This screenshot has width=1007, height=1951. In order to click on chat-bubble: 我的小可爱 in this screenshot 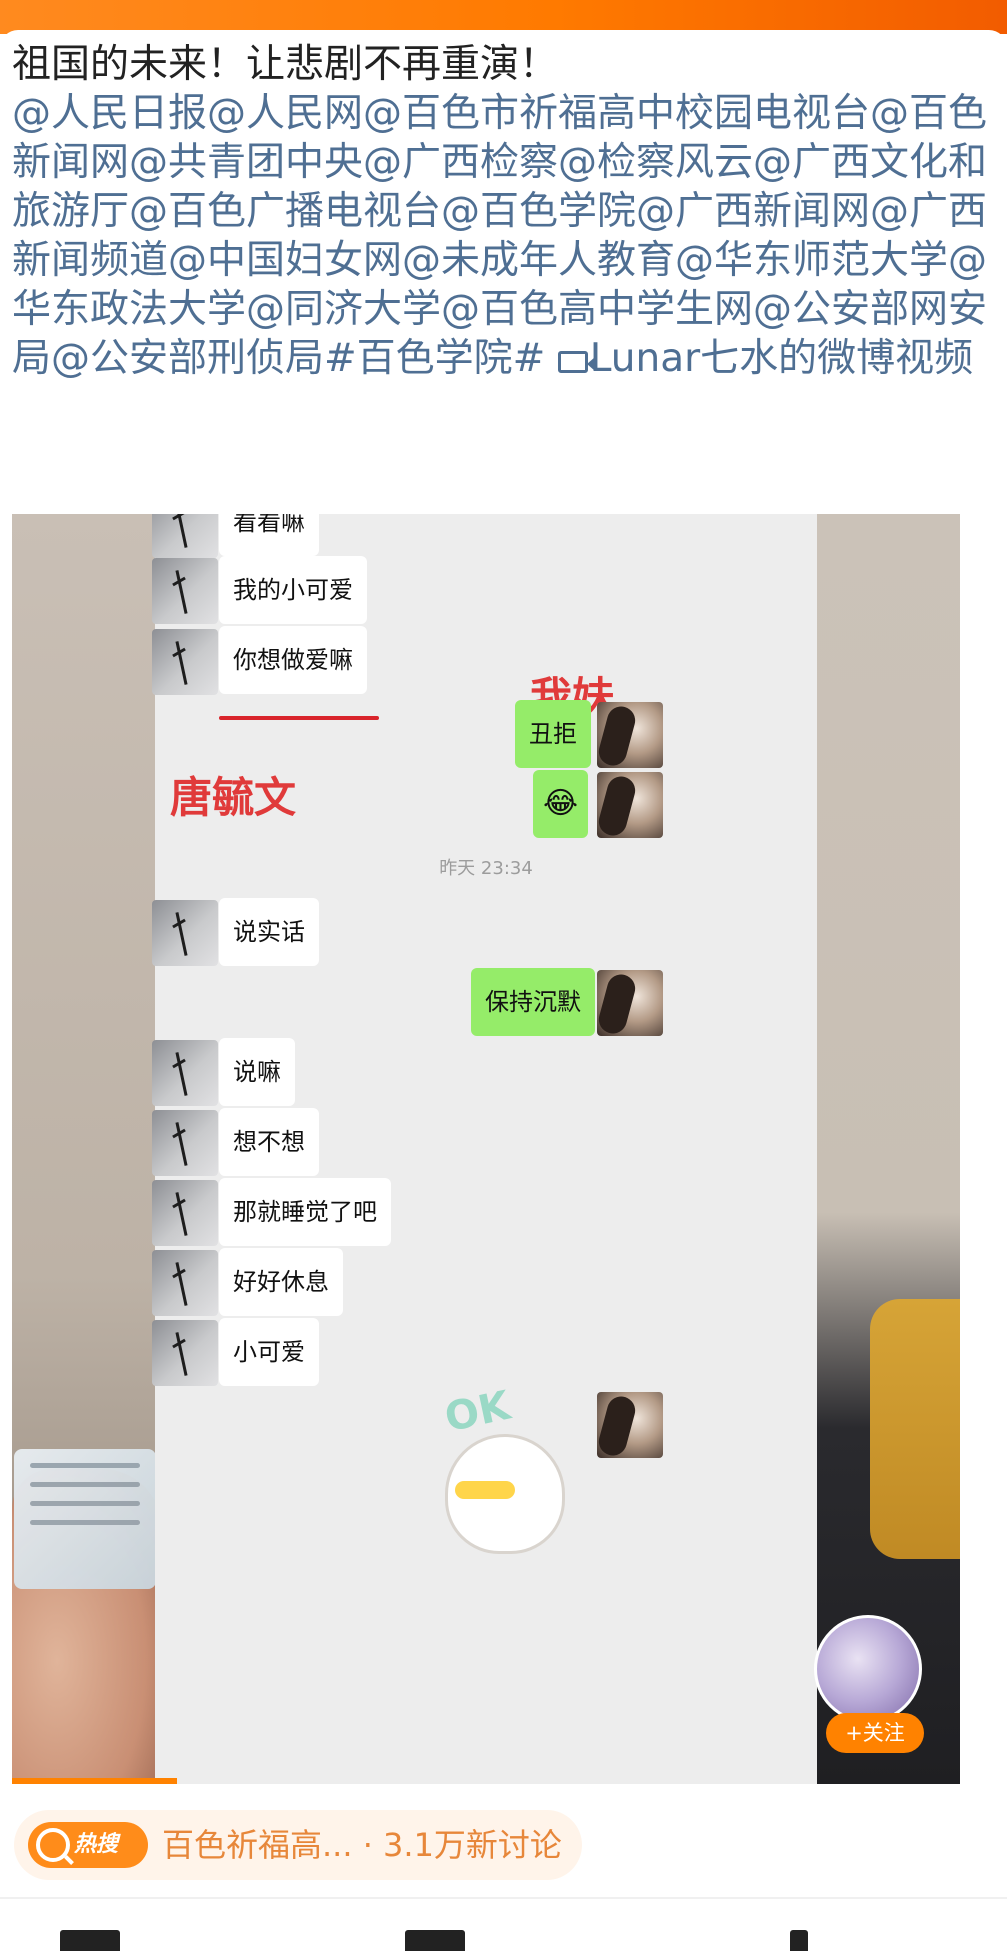, I will do `click(293, 590)`.